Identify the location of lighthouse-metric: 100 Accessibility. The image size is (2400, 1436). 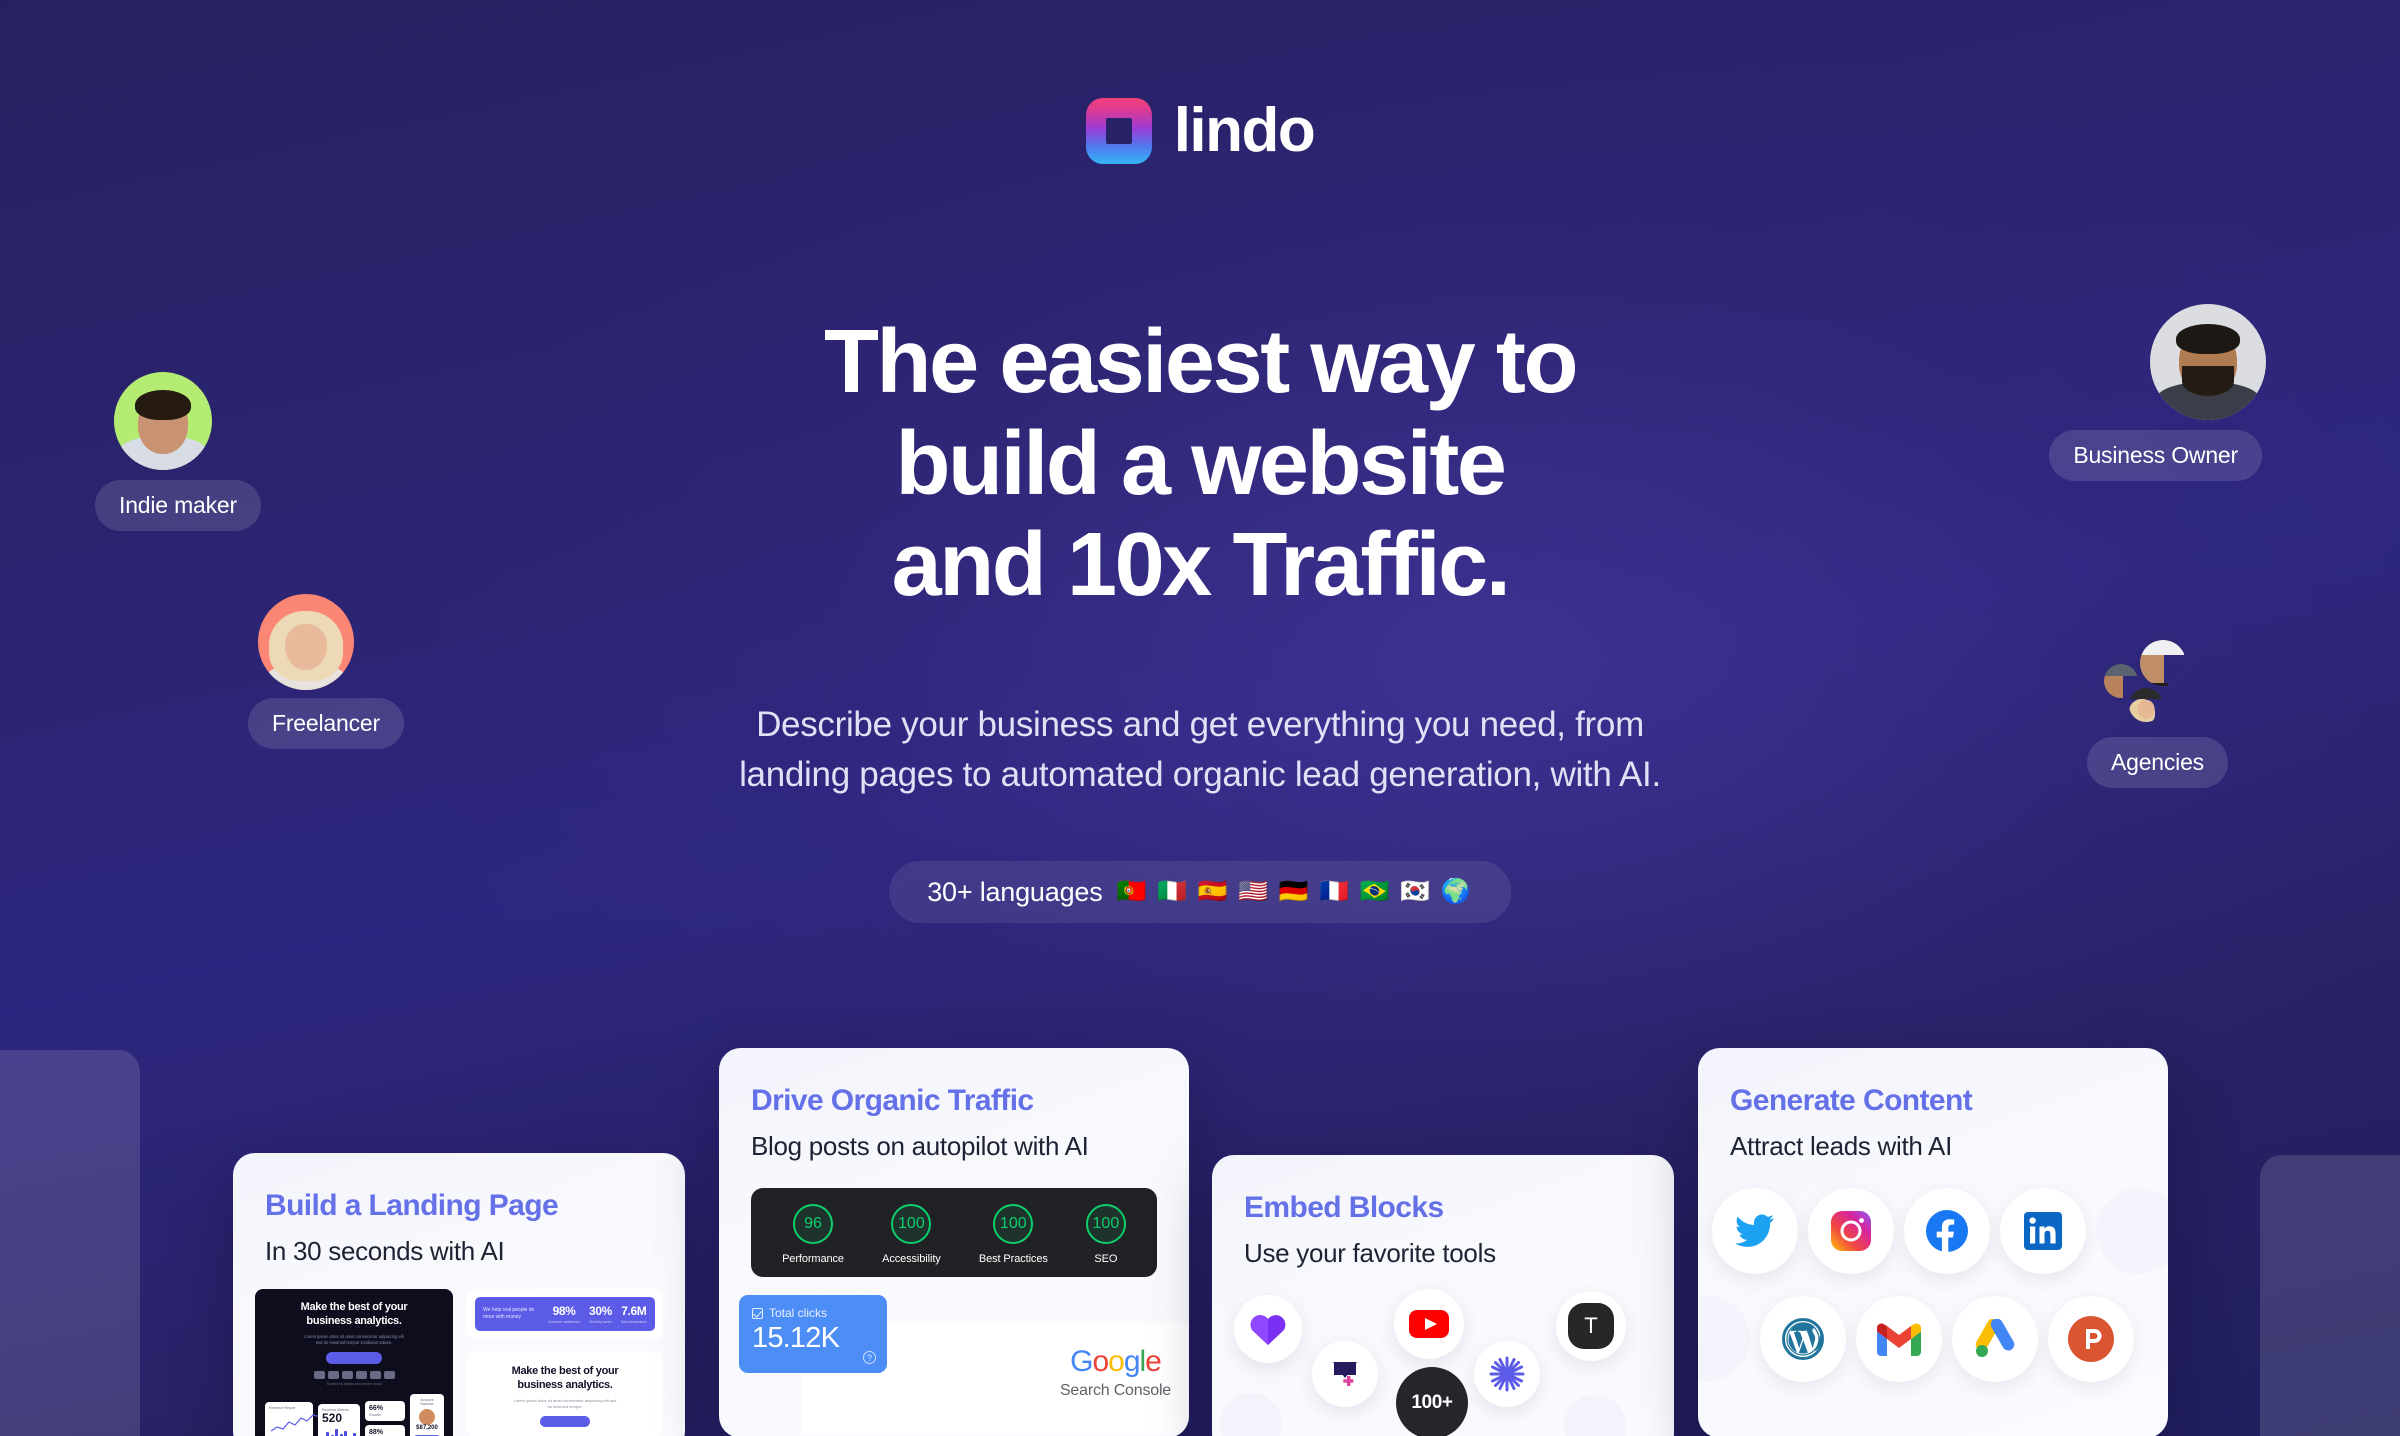
(911, 1234).